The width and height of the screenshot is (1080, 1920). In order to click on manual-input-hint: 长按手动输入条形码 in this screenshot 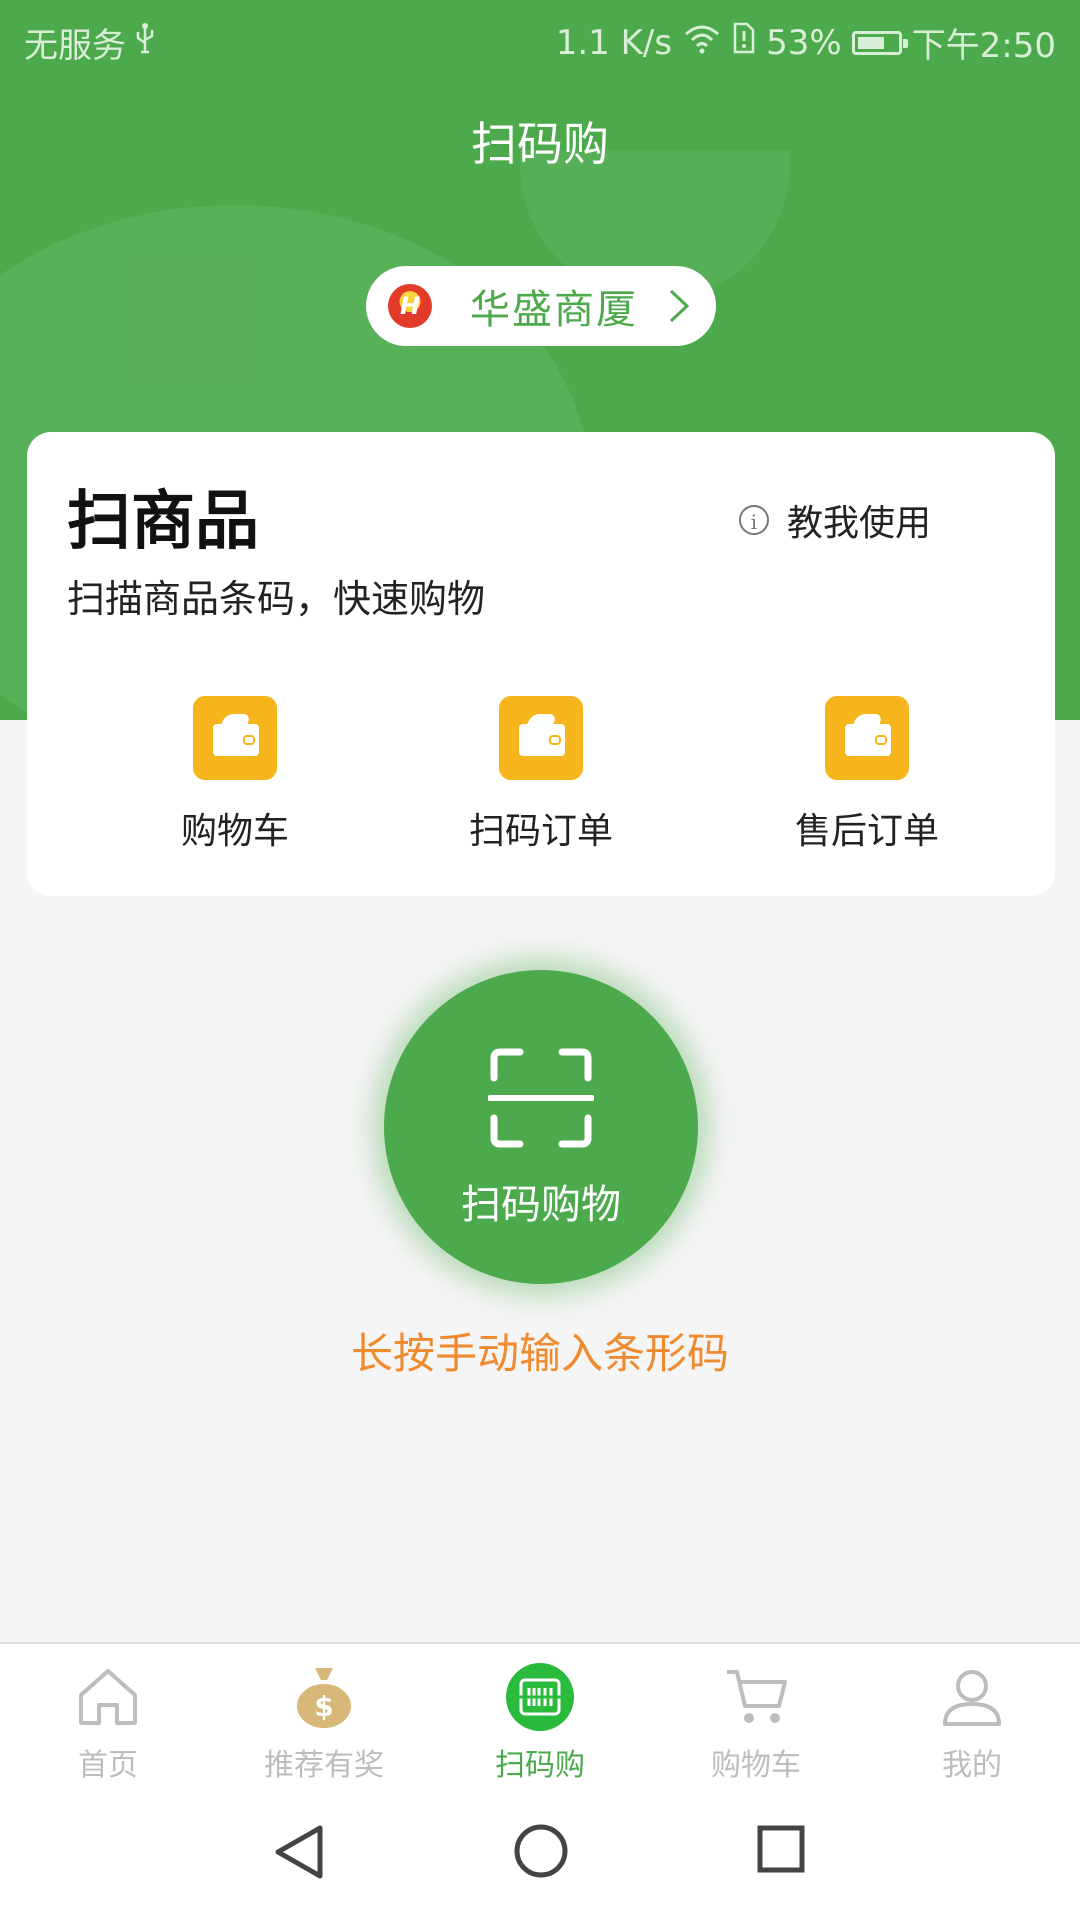, I will do `click(540, 1350)`.